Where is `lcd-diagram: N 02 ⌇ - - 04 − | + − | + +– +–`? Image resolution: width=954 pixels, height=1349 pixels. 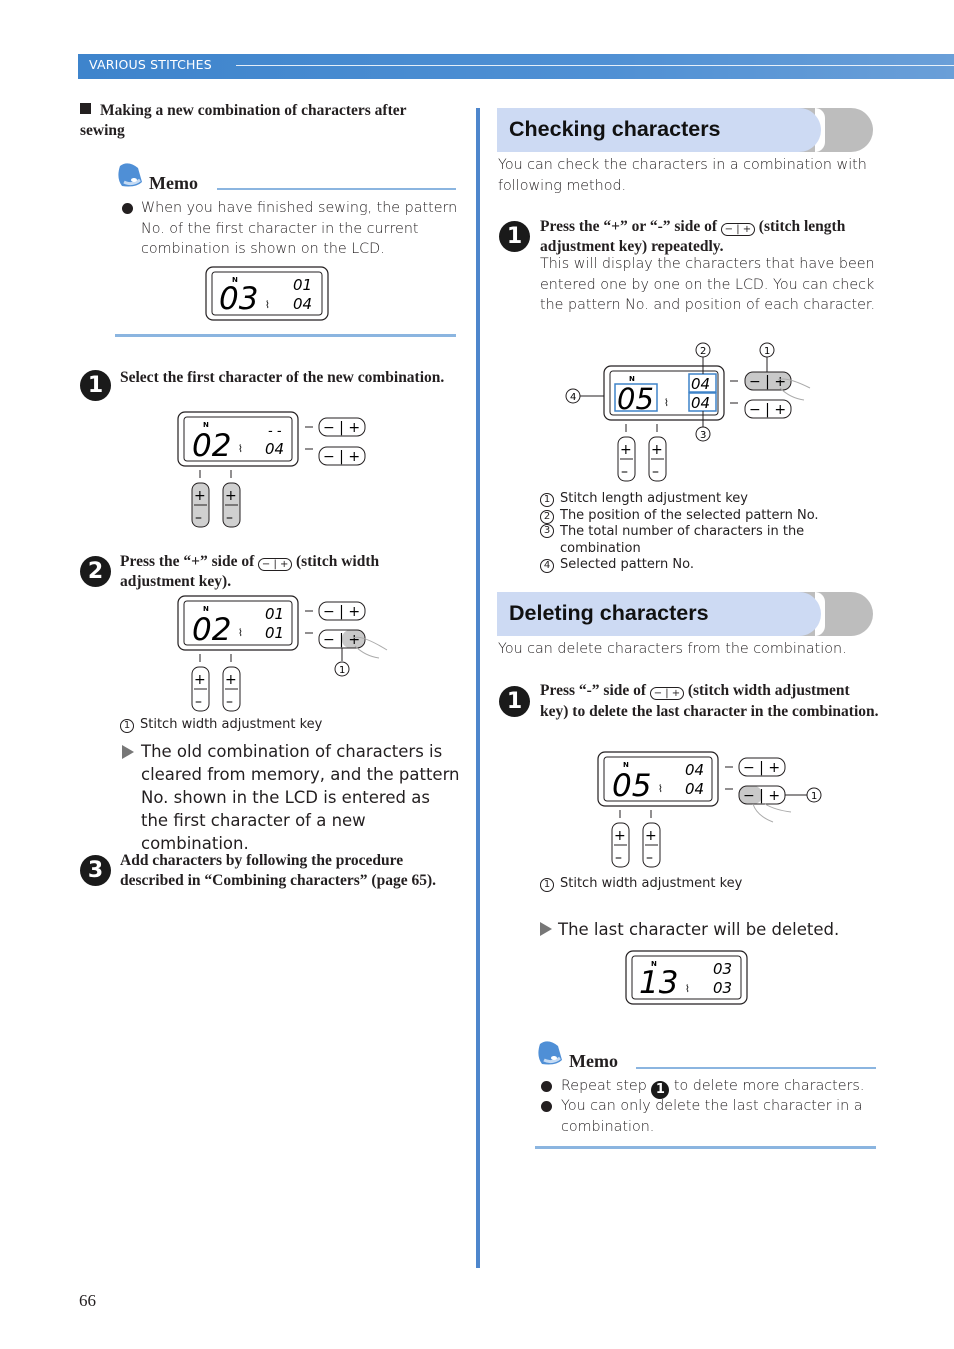
lcd-diagram: N 02 ⌇ - - 04 − | + − | + +– +– is located at coordinates (271, 469).